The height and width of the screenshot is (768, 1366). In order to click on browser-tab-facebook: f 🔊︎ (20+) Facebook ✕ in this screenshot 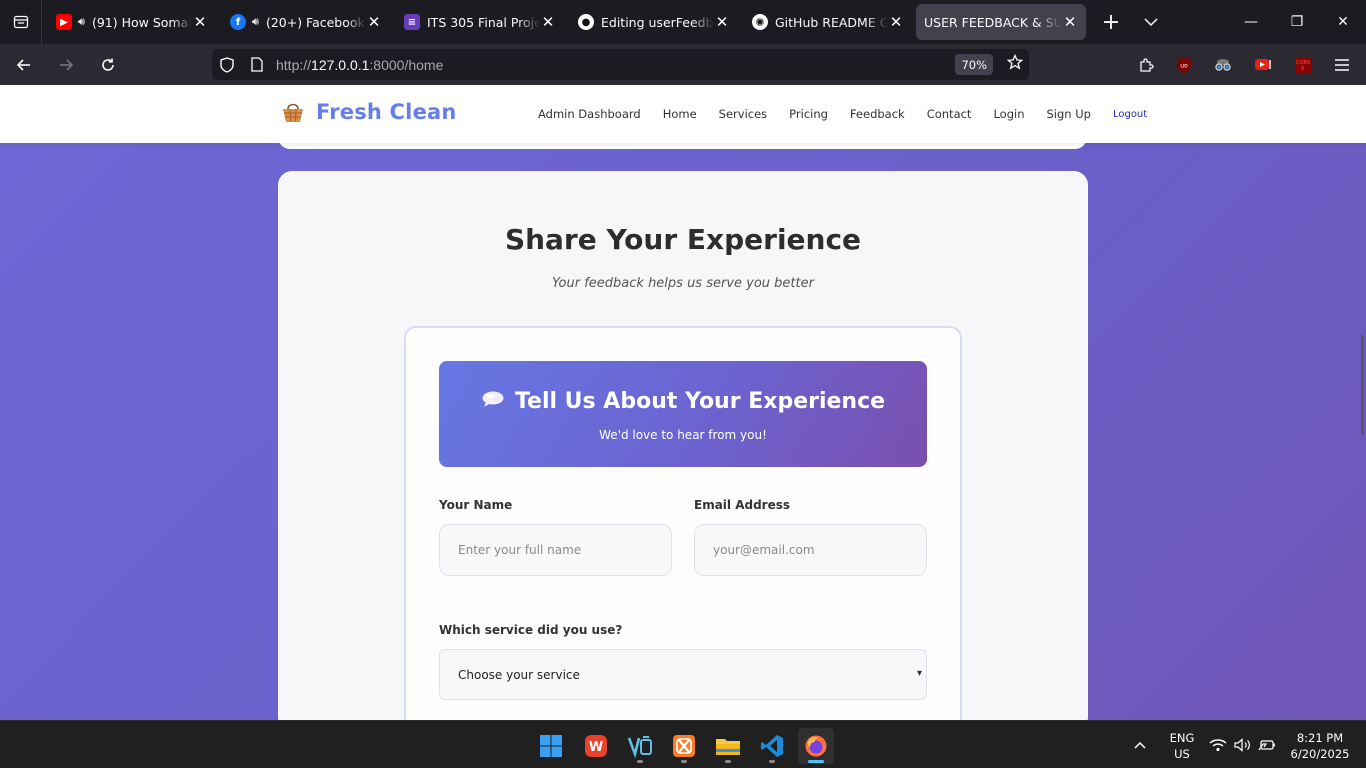, I will do `click(305, 22)`.